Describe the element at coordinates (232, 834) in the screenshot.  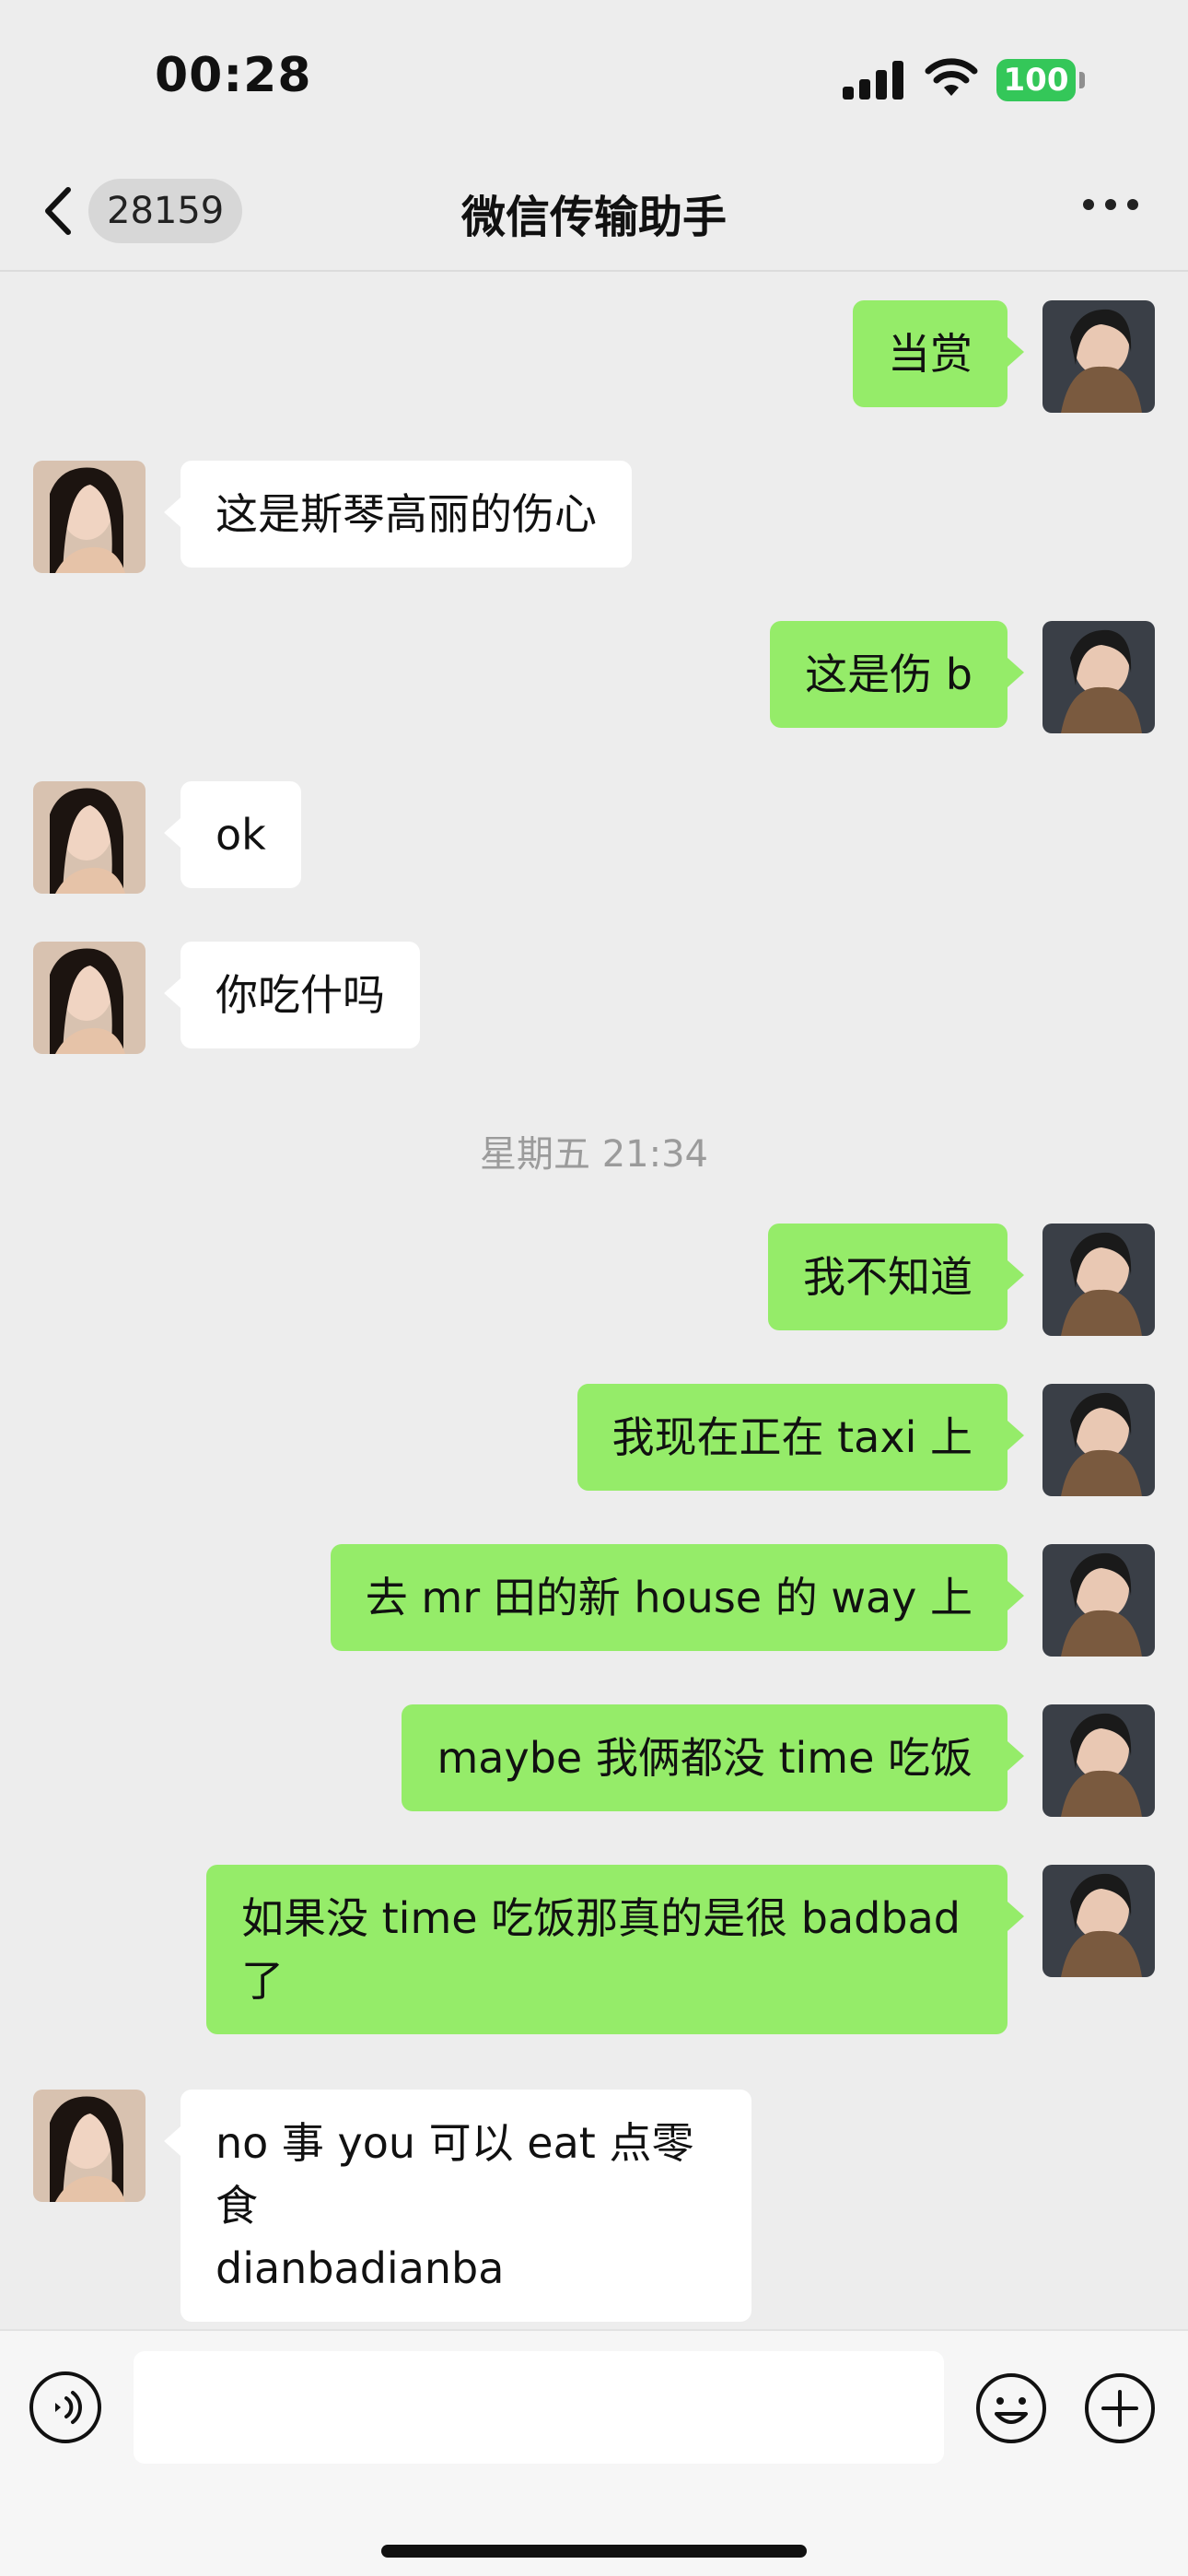
I see `incoming-message-bubble: ok` at that location.